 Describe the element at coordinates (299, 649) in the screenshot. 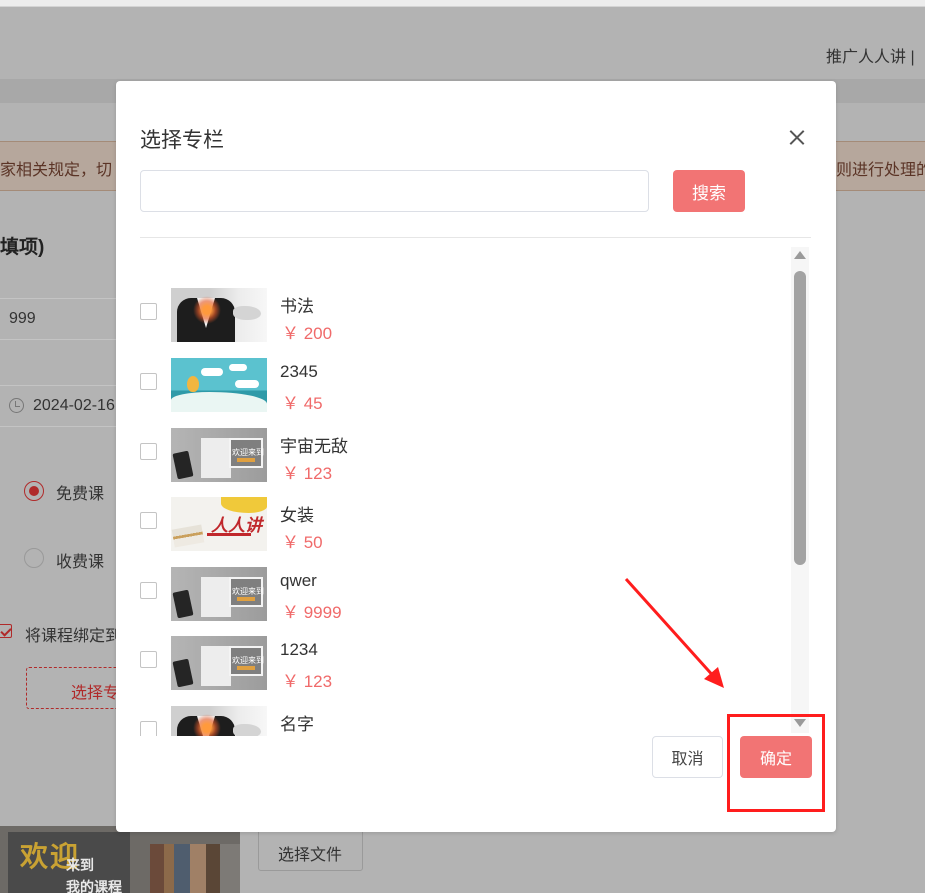

I see `item-name: 1234` at that location.